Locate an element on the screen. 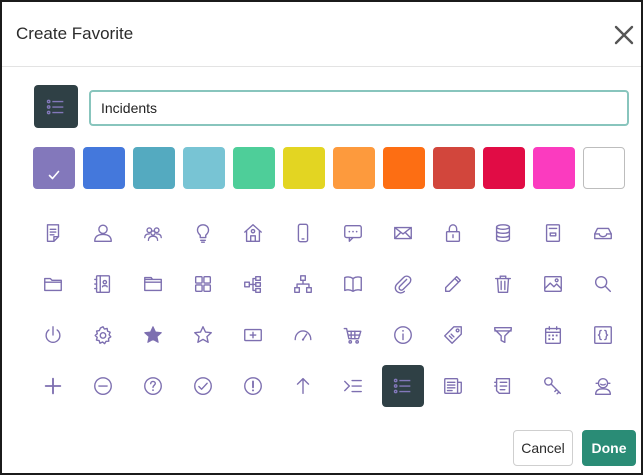 This screenshot has height=475, width=643. user-icon is located at coordinates (103, 233).